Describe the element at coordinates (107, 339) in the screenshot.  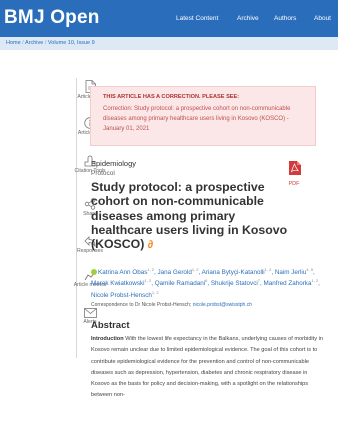
I see `abstract-intro-label: Introduction` at that location.